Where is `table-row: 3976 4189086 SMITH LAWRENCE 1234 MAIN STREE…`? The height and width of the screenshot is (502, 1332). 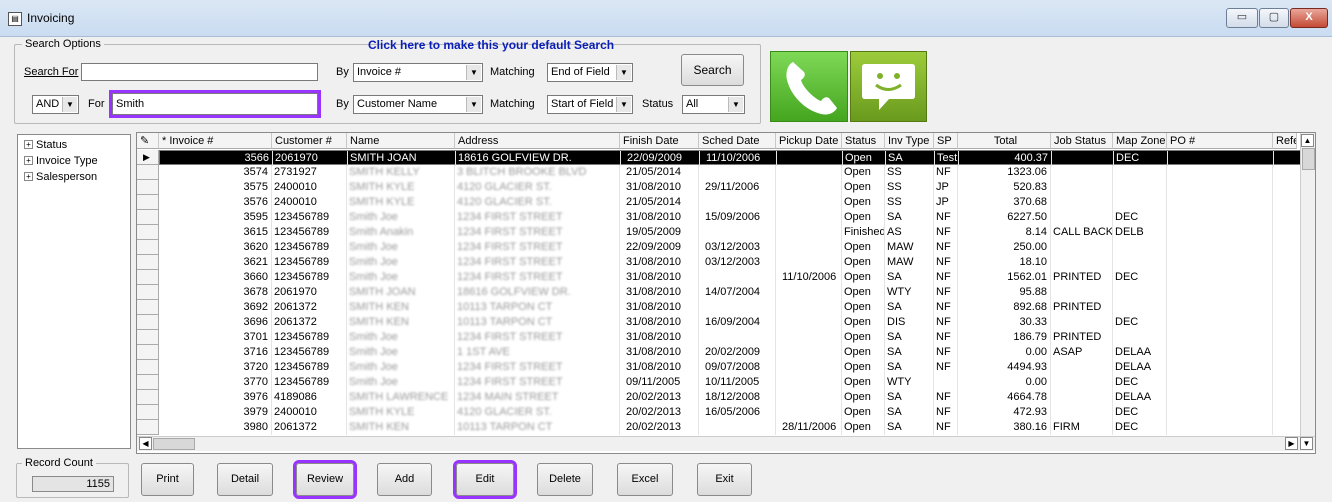 table-row: 3976 4189086 SMITH LAWRENCE 1234 MAIN STREE… is located at coordinates (737, 397).